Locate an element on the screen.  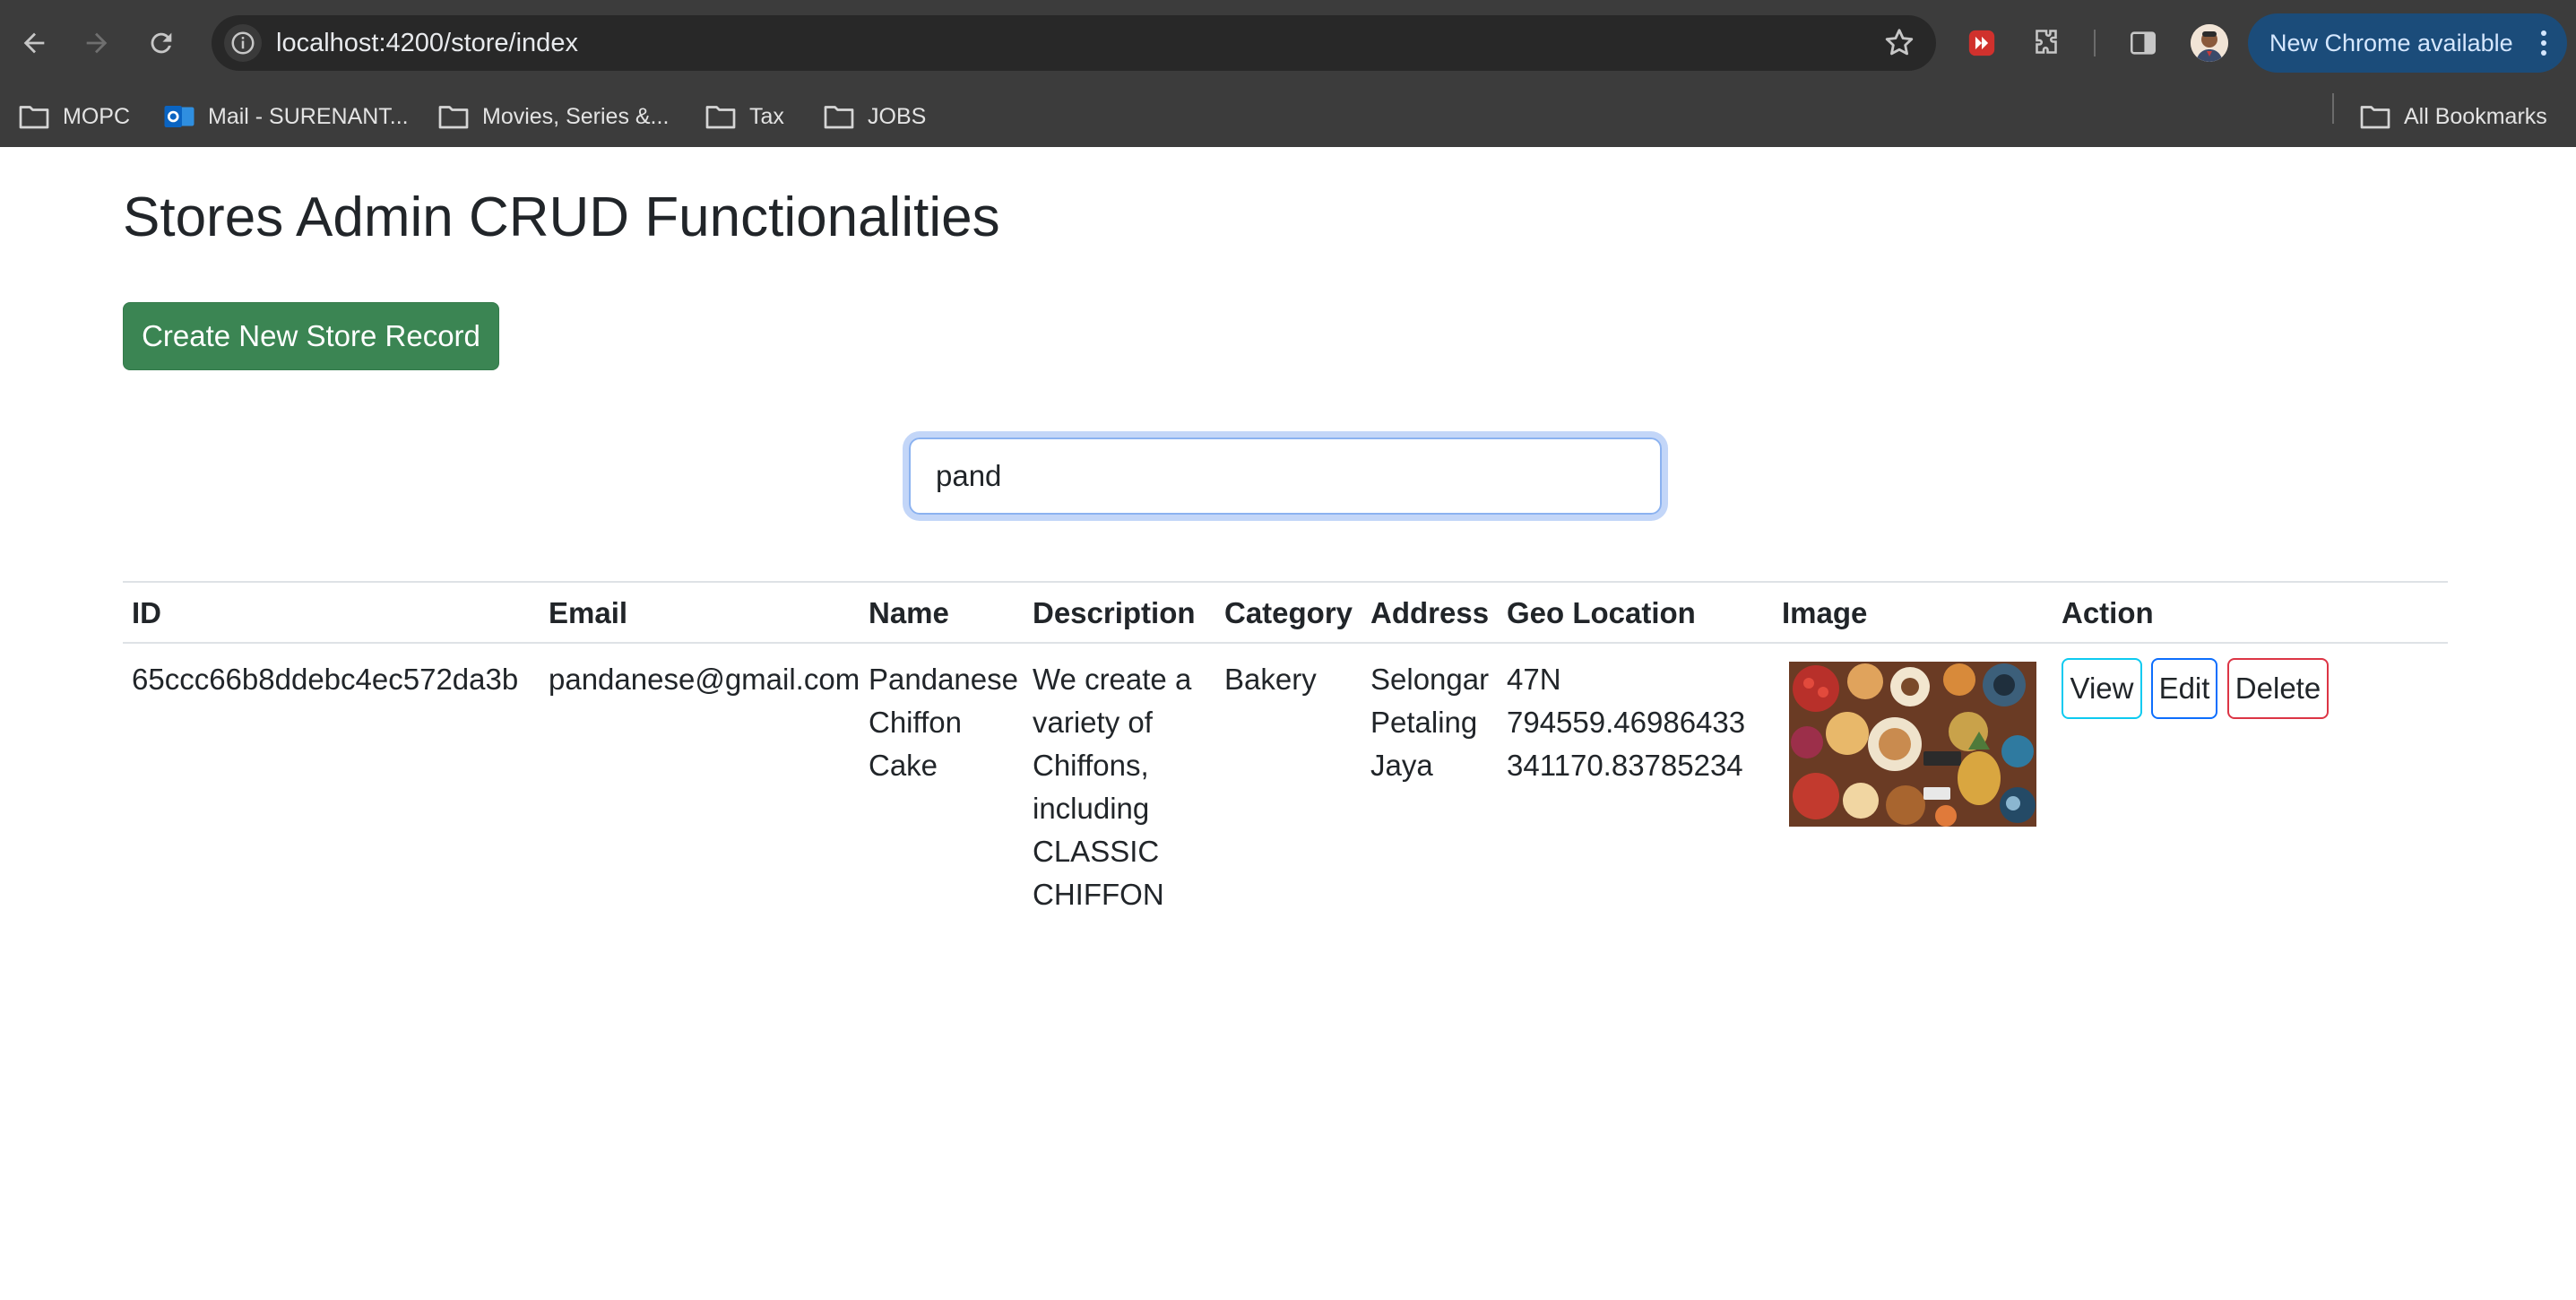
geo-line: 341170.83785234 is located at coordinates (1625, 765).